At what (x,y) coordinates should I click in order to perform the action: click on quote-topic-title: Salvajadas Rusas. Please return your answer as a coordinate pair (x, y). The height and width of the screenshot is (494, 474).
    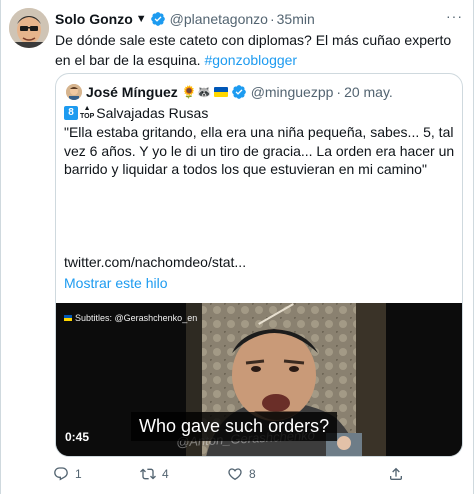
    Looking at the image, I should click on (152, 113).